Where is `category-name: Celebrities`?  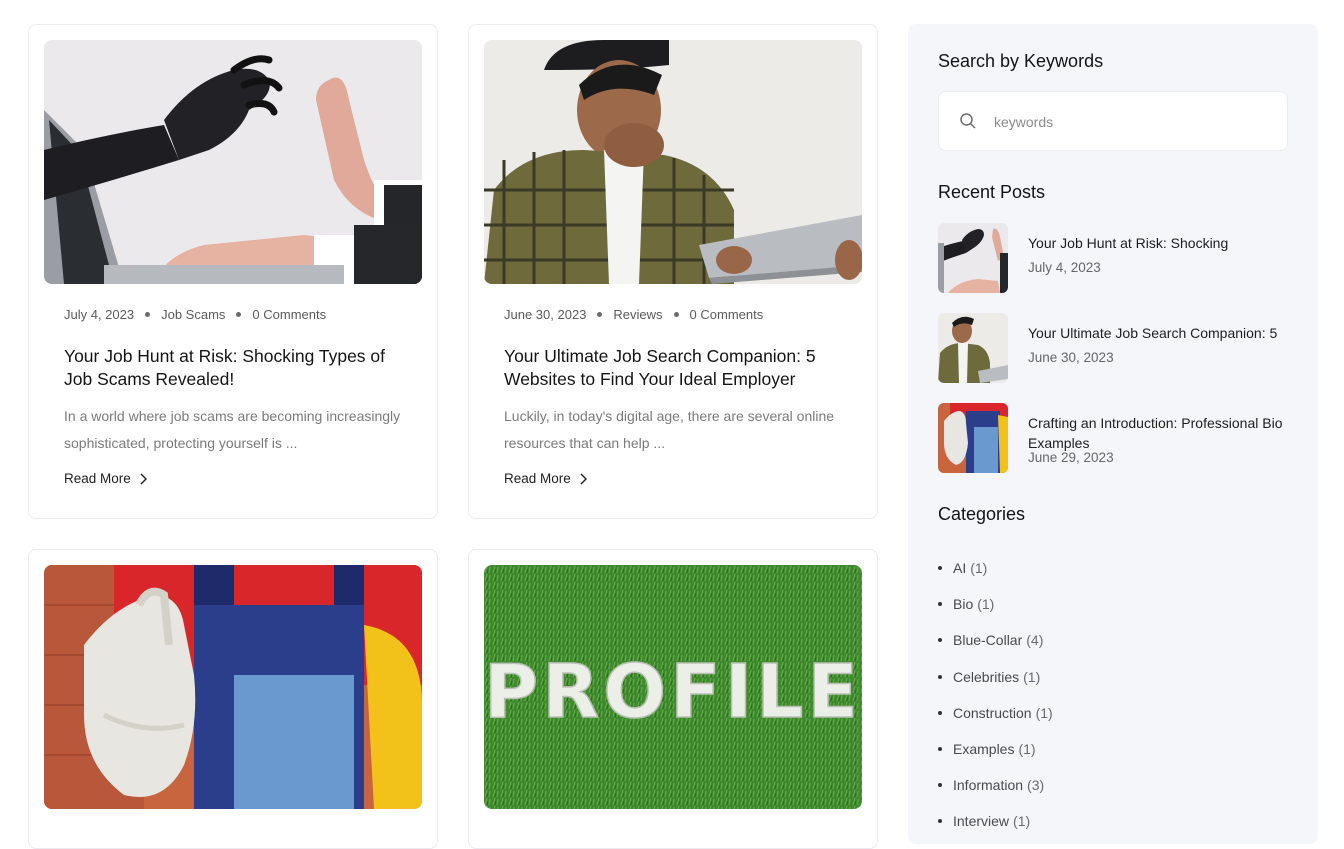
category-name: Celebrities is located at coordinates (986, 677).